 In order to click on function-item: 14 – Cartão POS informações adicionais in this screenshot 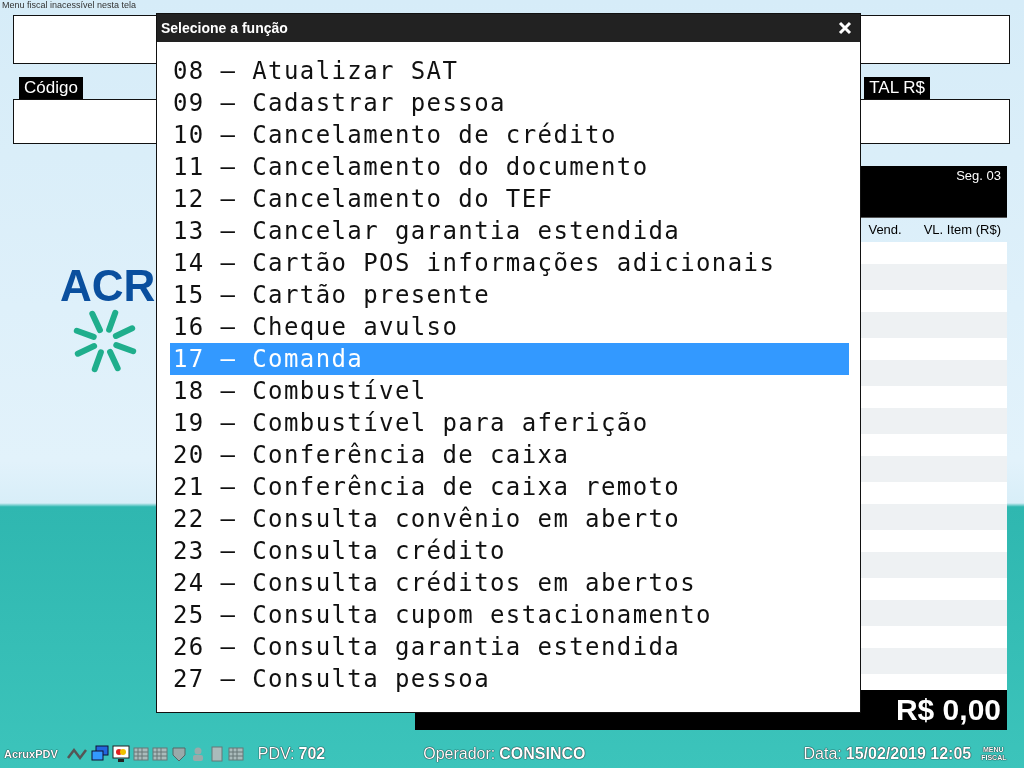, I will do `click(509, 263)`.